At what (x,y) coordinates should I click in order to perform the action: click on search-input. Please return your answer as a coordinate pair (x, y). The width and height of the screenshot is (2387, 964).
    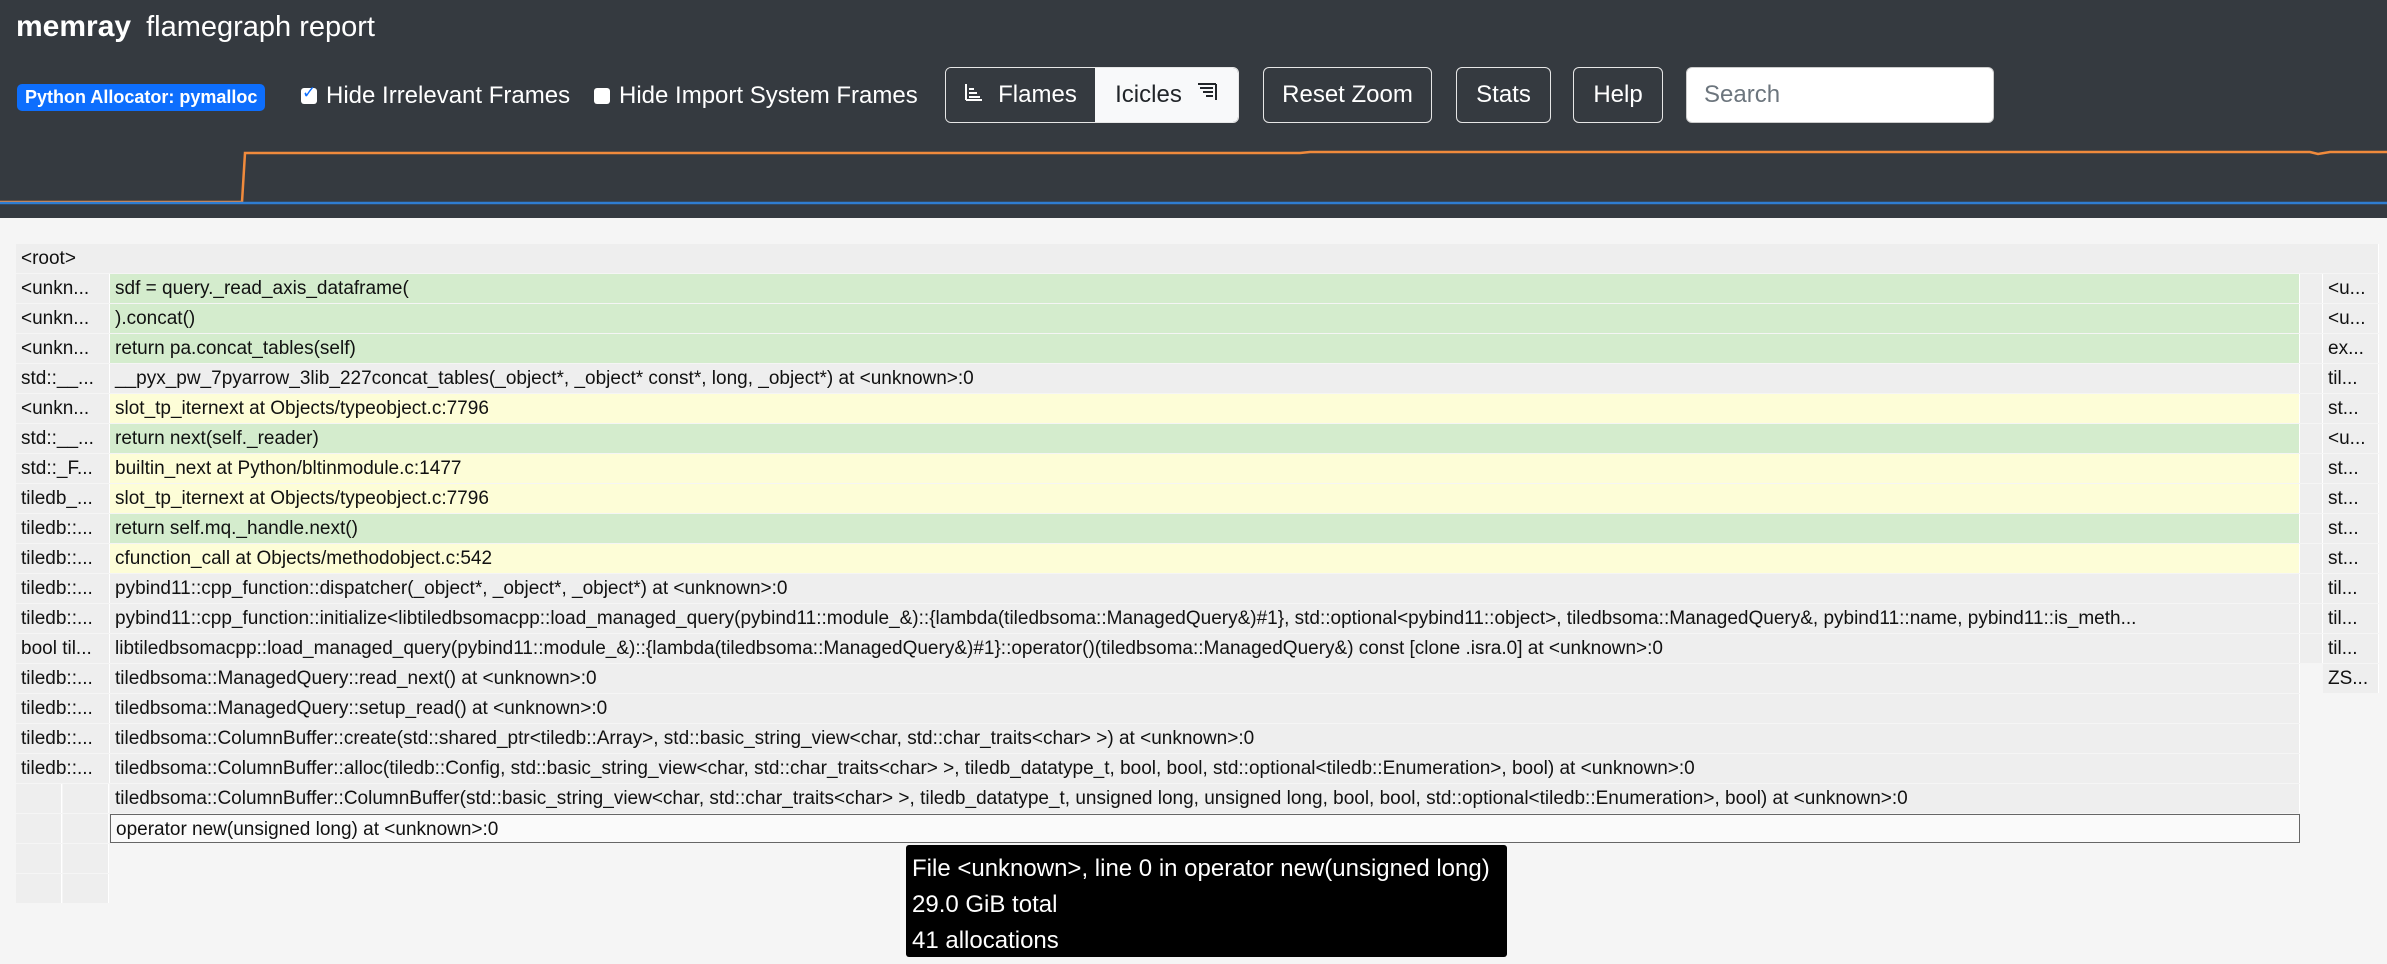
    Looking at the image, I should click on (1840, 95).